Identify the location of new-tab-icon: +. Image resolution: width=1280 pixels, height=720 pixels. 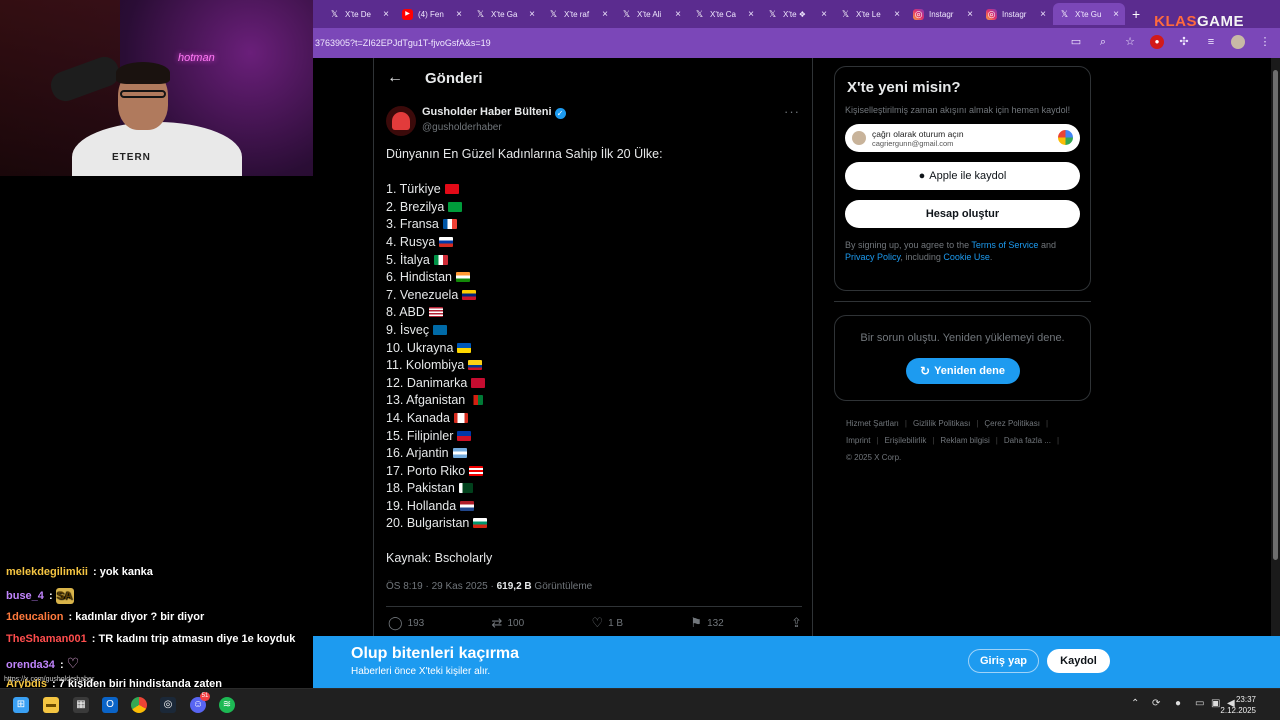
(1136, 14).